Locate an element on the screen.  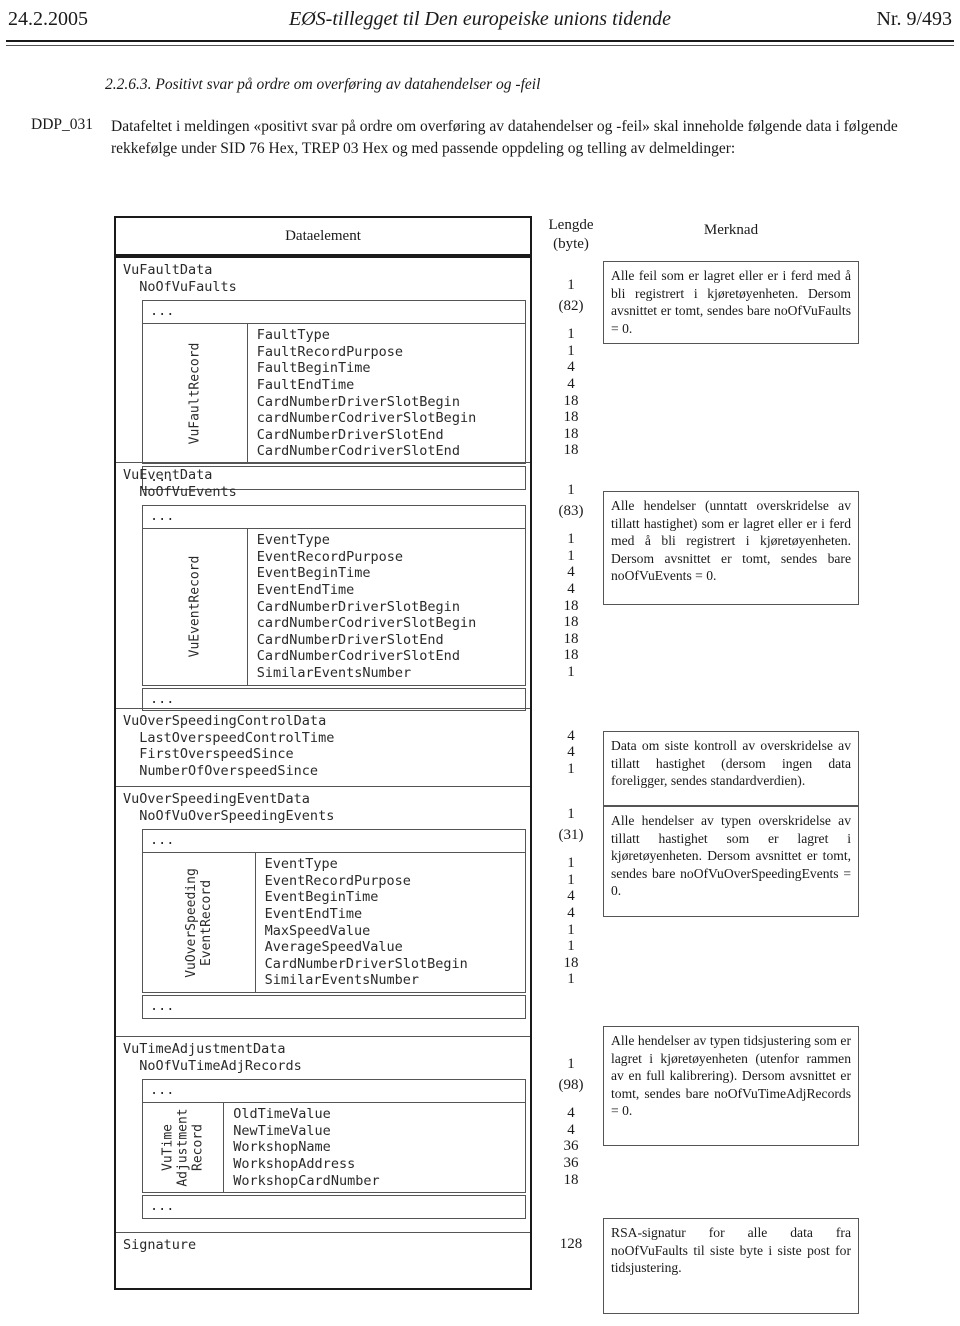
column-header-dataelement-label: Dataelement is located at coordinates (323, 235).